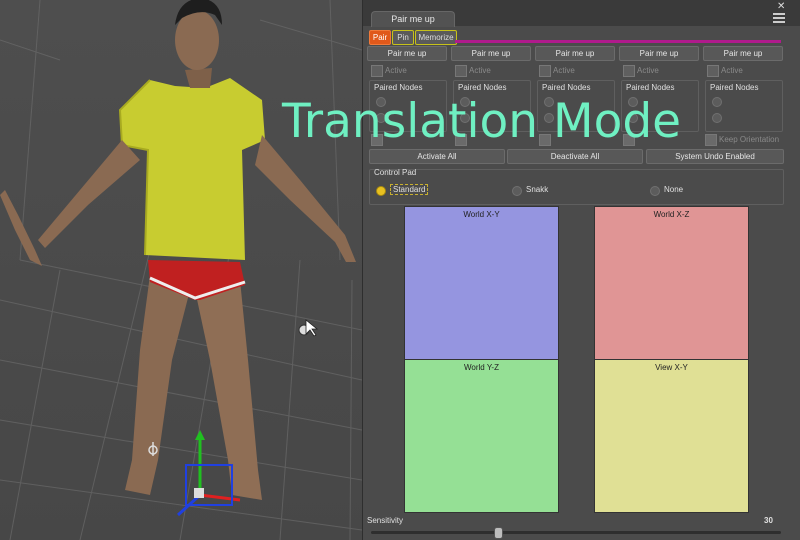  What do you see at coordinates (407, 53) in the screenshot?
I see `pair-me-up-button-1: Pair me up` at bounding box center [407, 53].